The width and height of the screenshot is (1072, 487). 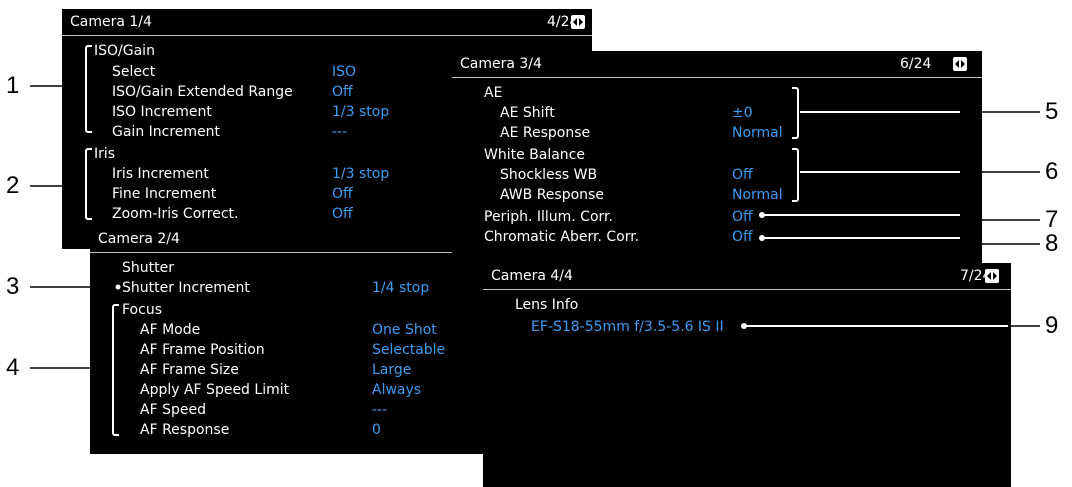 What do you see at coordinates (1052, 219) in the screenshot?
I see `callout-number: 7` at bounding box center [1052, 219].